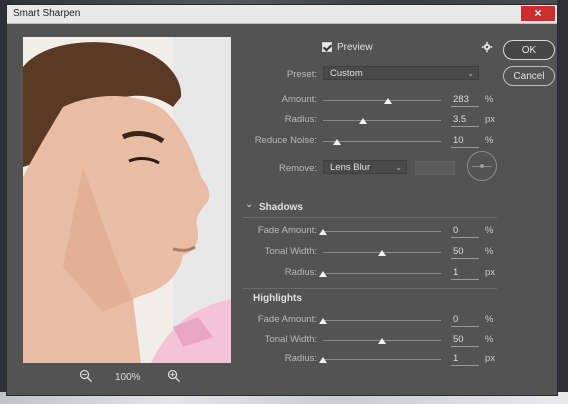 The height and width of the screenshot is (404, 568). I want to click on reduce-noise-slider-thumb, so click(337, 142).